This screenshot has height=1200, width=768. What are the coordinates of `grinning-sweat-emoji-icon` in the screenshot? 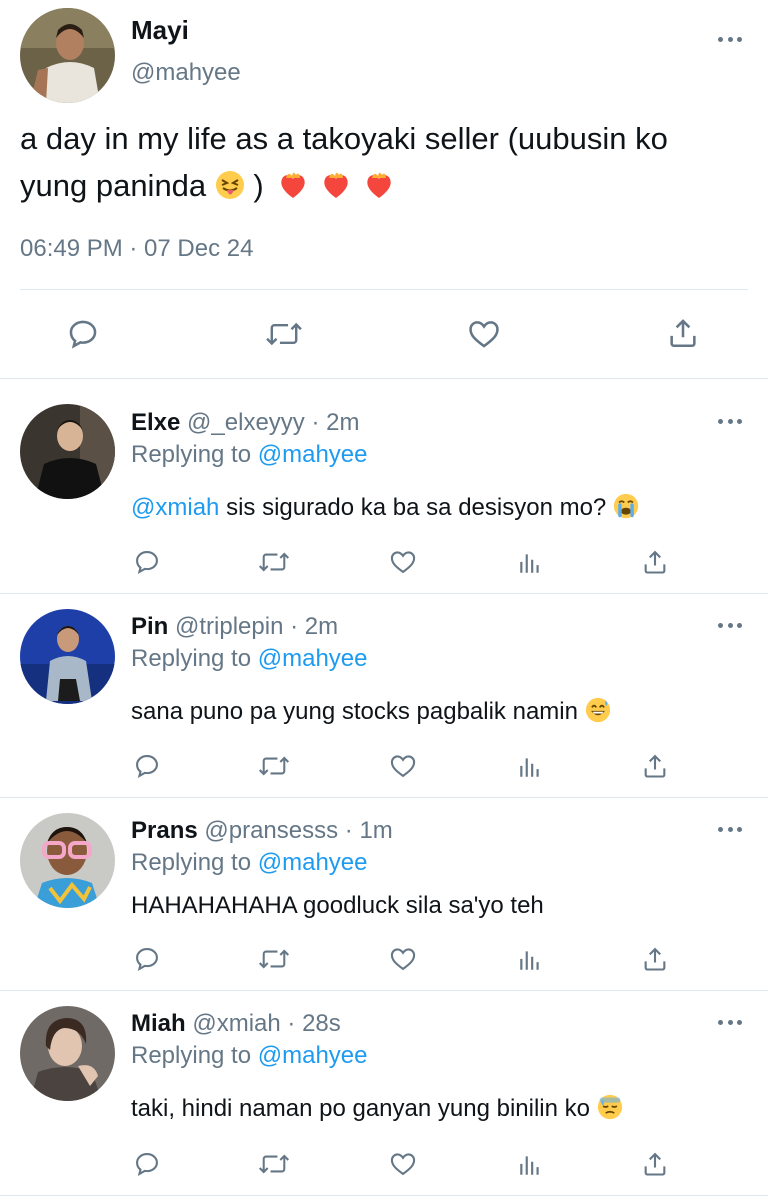 It's located at (598, 713).